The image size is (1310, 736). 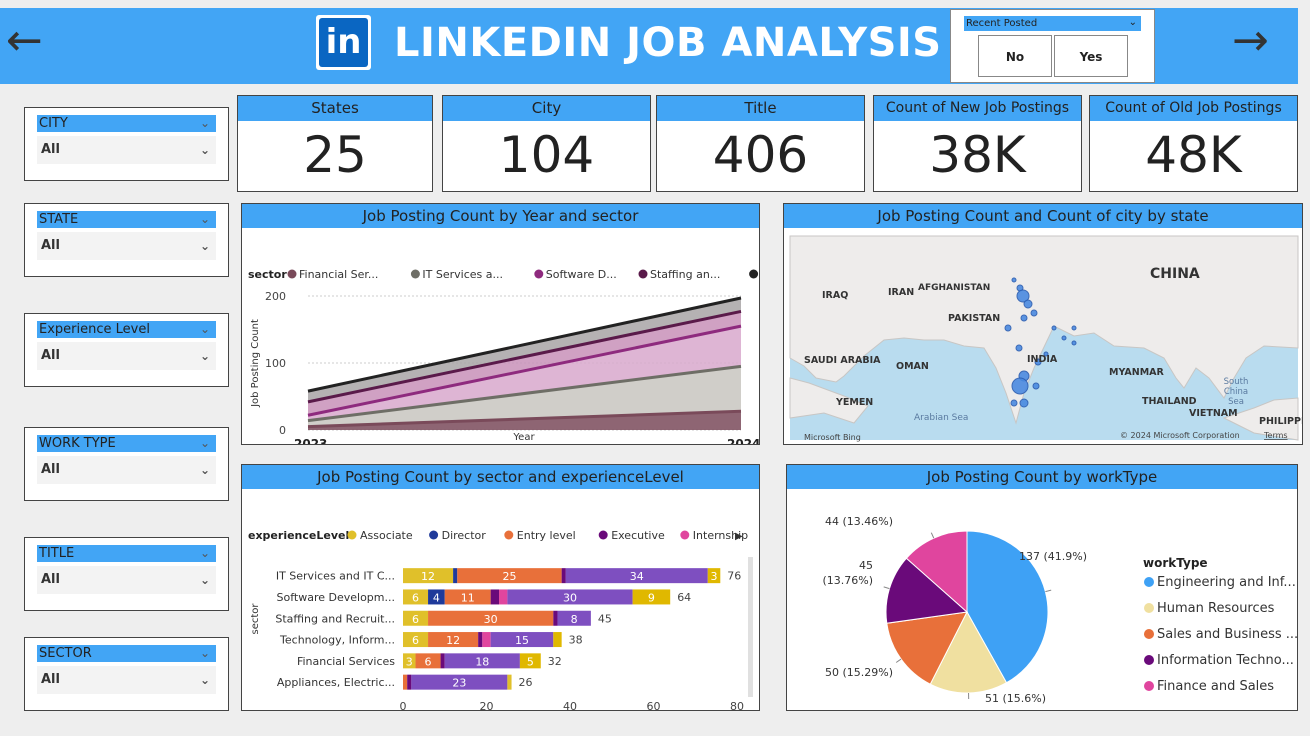 I want to click on legend-label: Human Resources, so click(x=1216, y=608).